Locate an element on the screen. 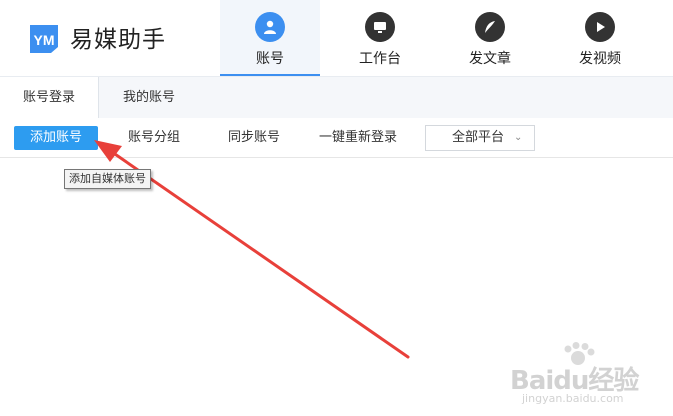 Image resolution: width=673 pixels, height=416 pixels. add-account-tooltip: 添加自媒体账号 is located at coordinates (107, 179).